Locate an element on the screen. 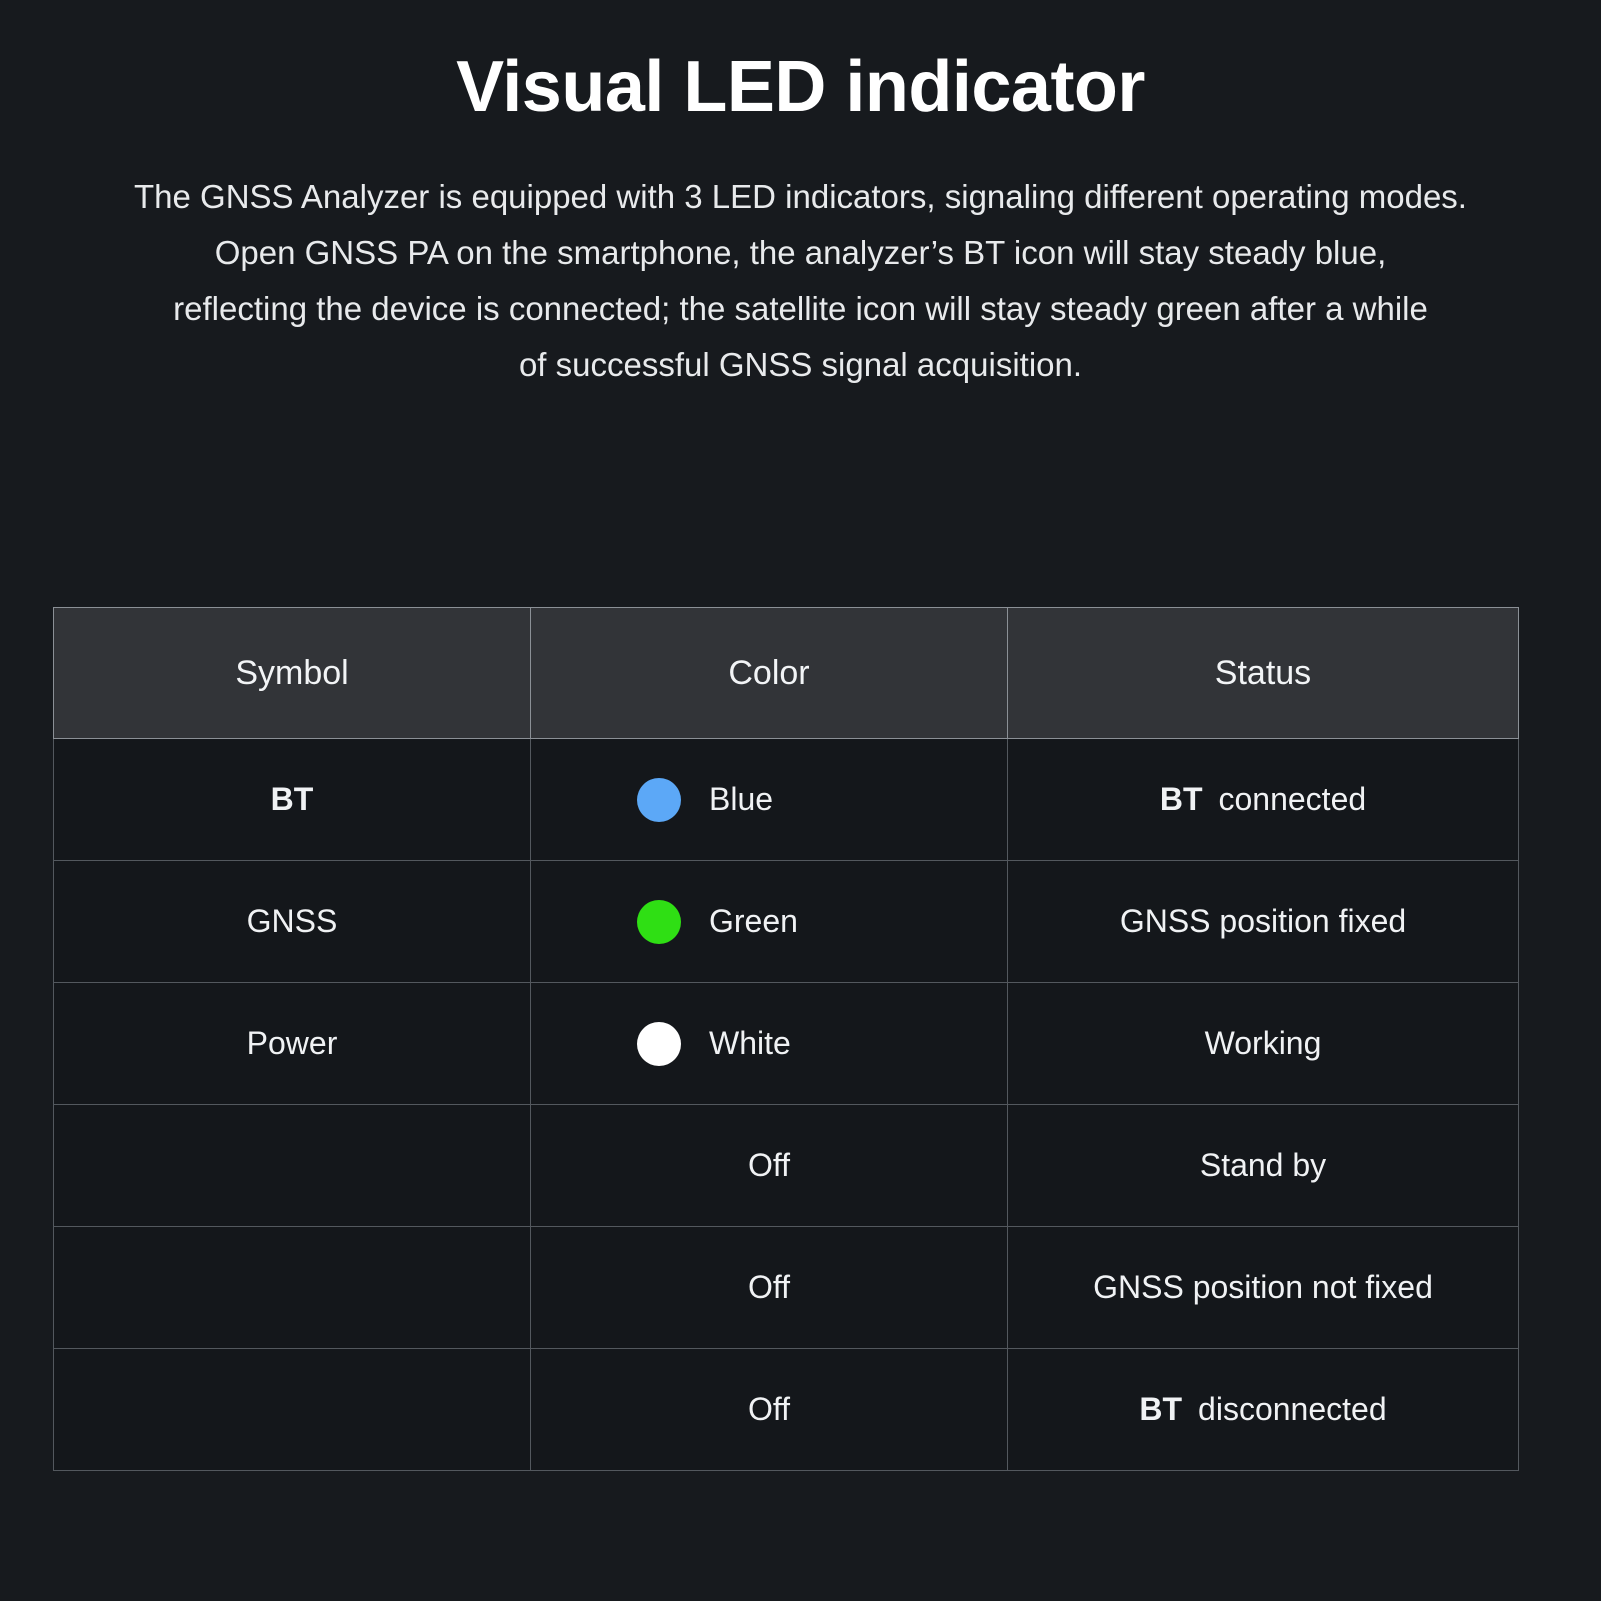  cell-status: GNSS position fixed is located at coordinates (1263, 921).